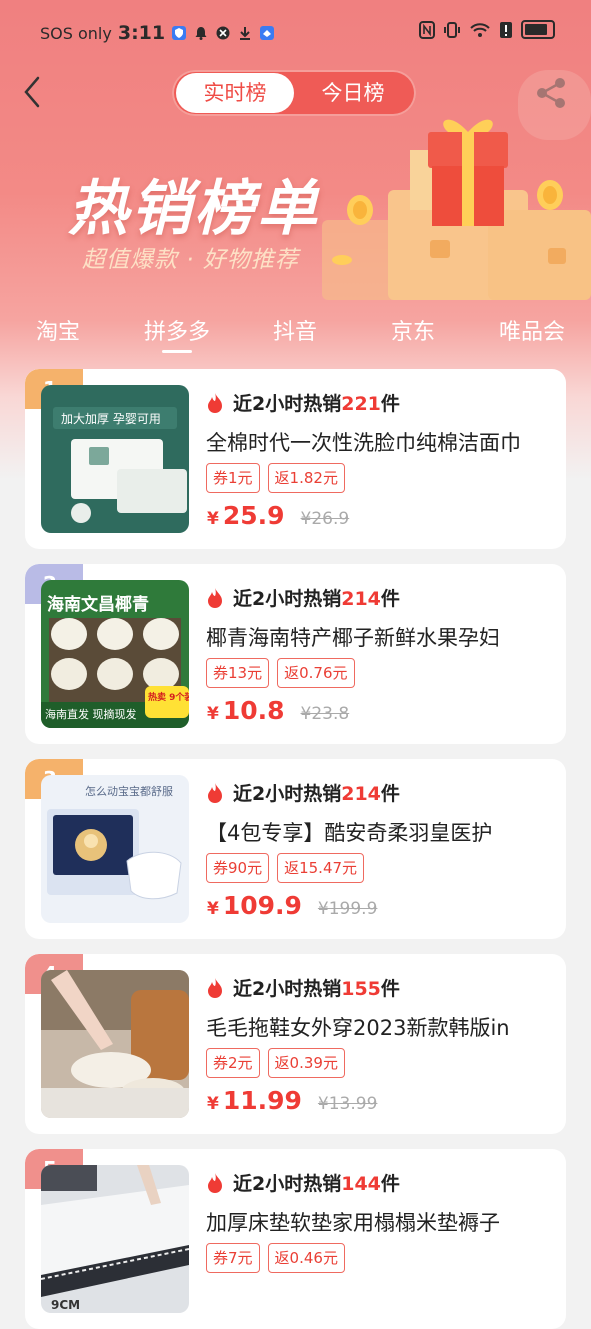  What do you see at coordinates (378, 637) in the screenshot?
I see `product-title: 椰青海南特产椰子新鲜水果孕妇` at bounding box center [378, 637].